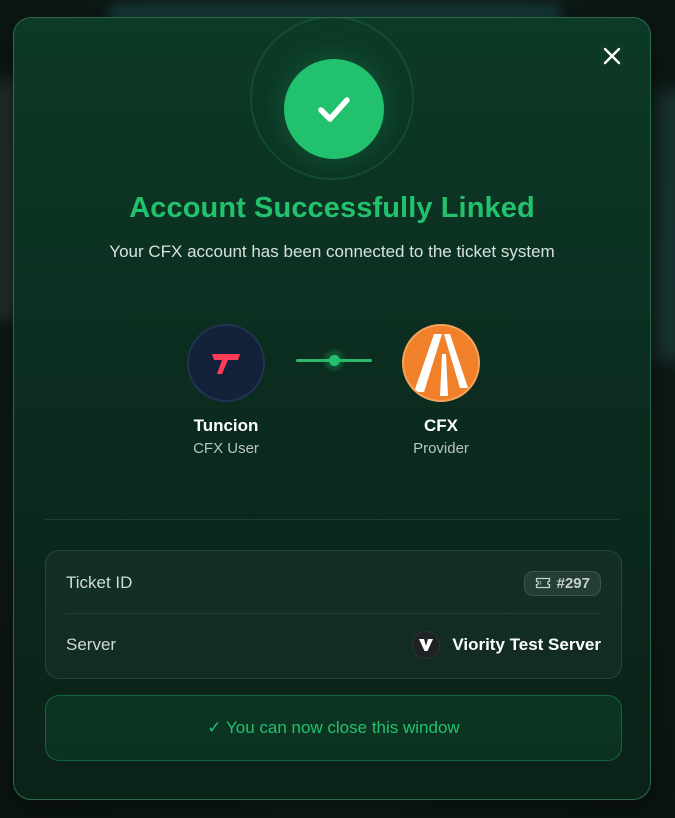 Image resolution: width=675 pixels, height=818 pixels. I want to click on server-row: Server Viority Test Server, so click(333, 645).